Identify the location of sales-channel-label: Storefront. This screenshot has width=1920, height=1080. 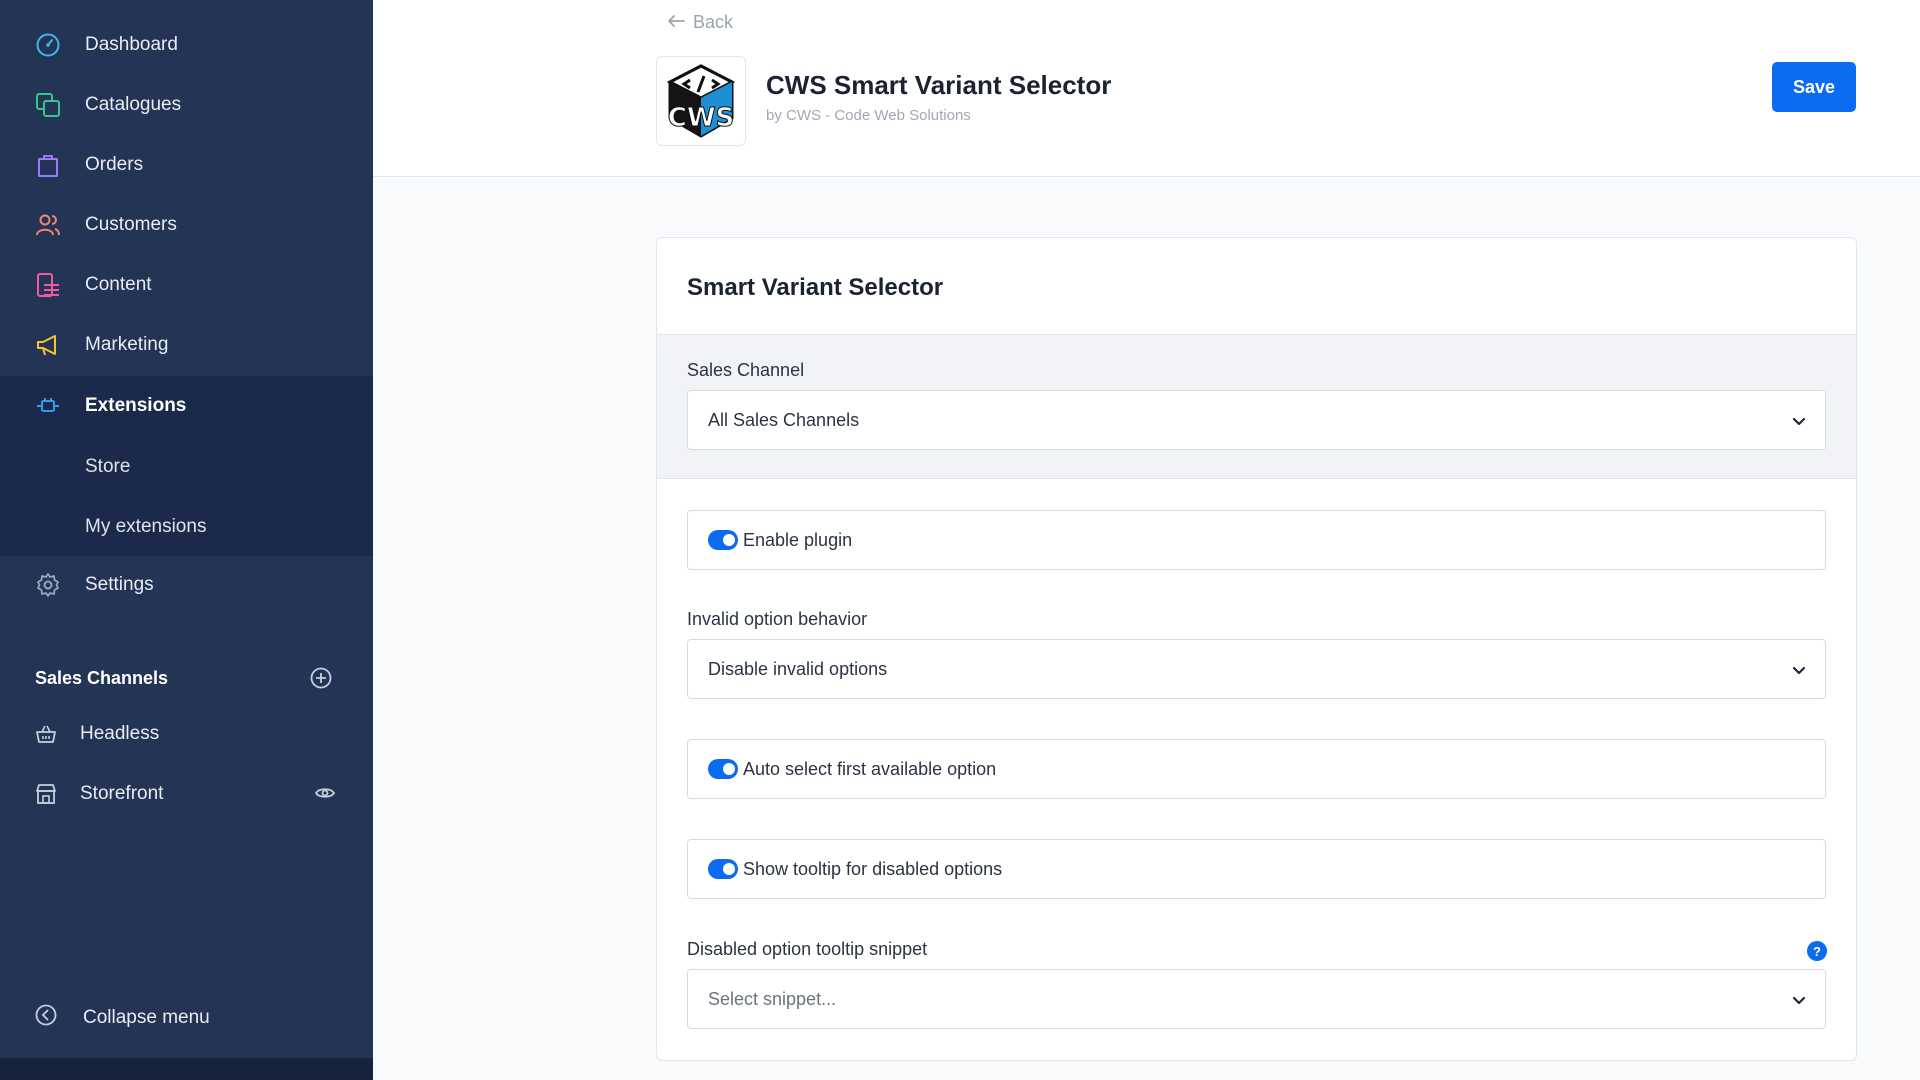
(122, 793).